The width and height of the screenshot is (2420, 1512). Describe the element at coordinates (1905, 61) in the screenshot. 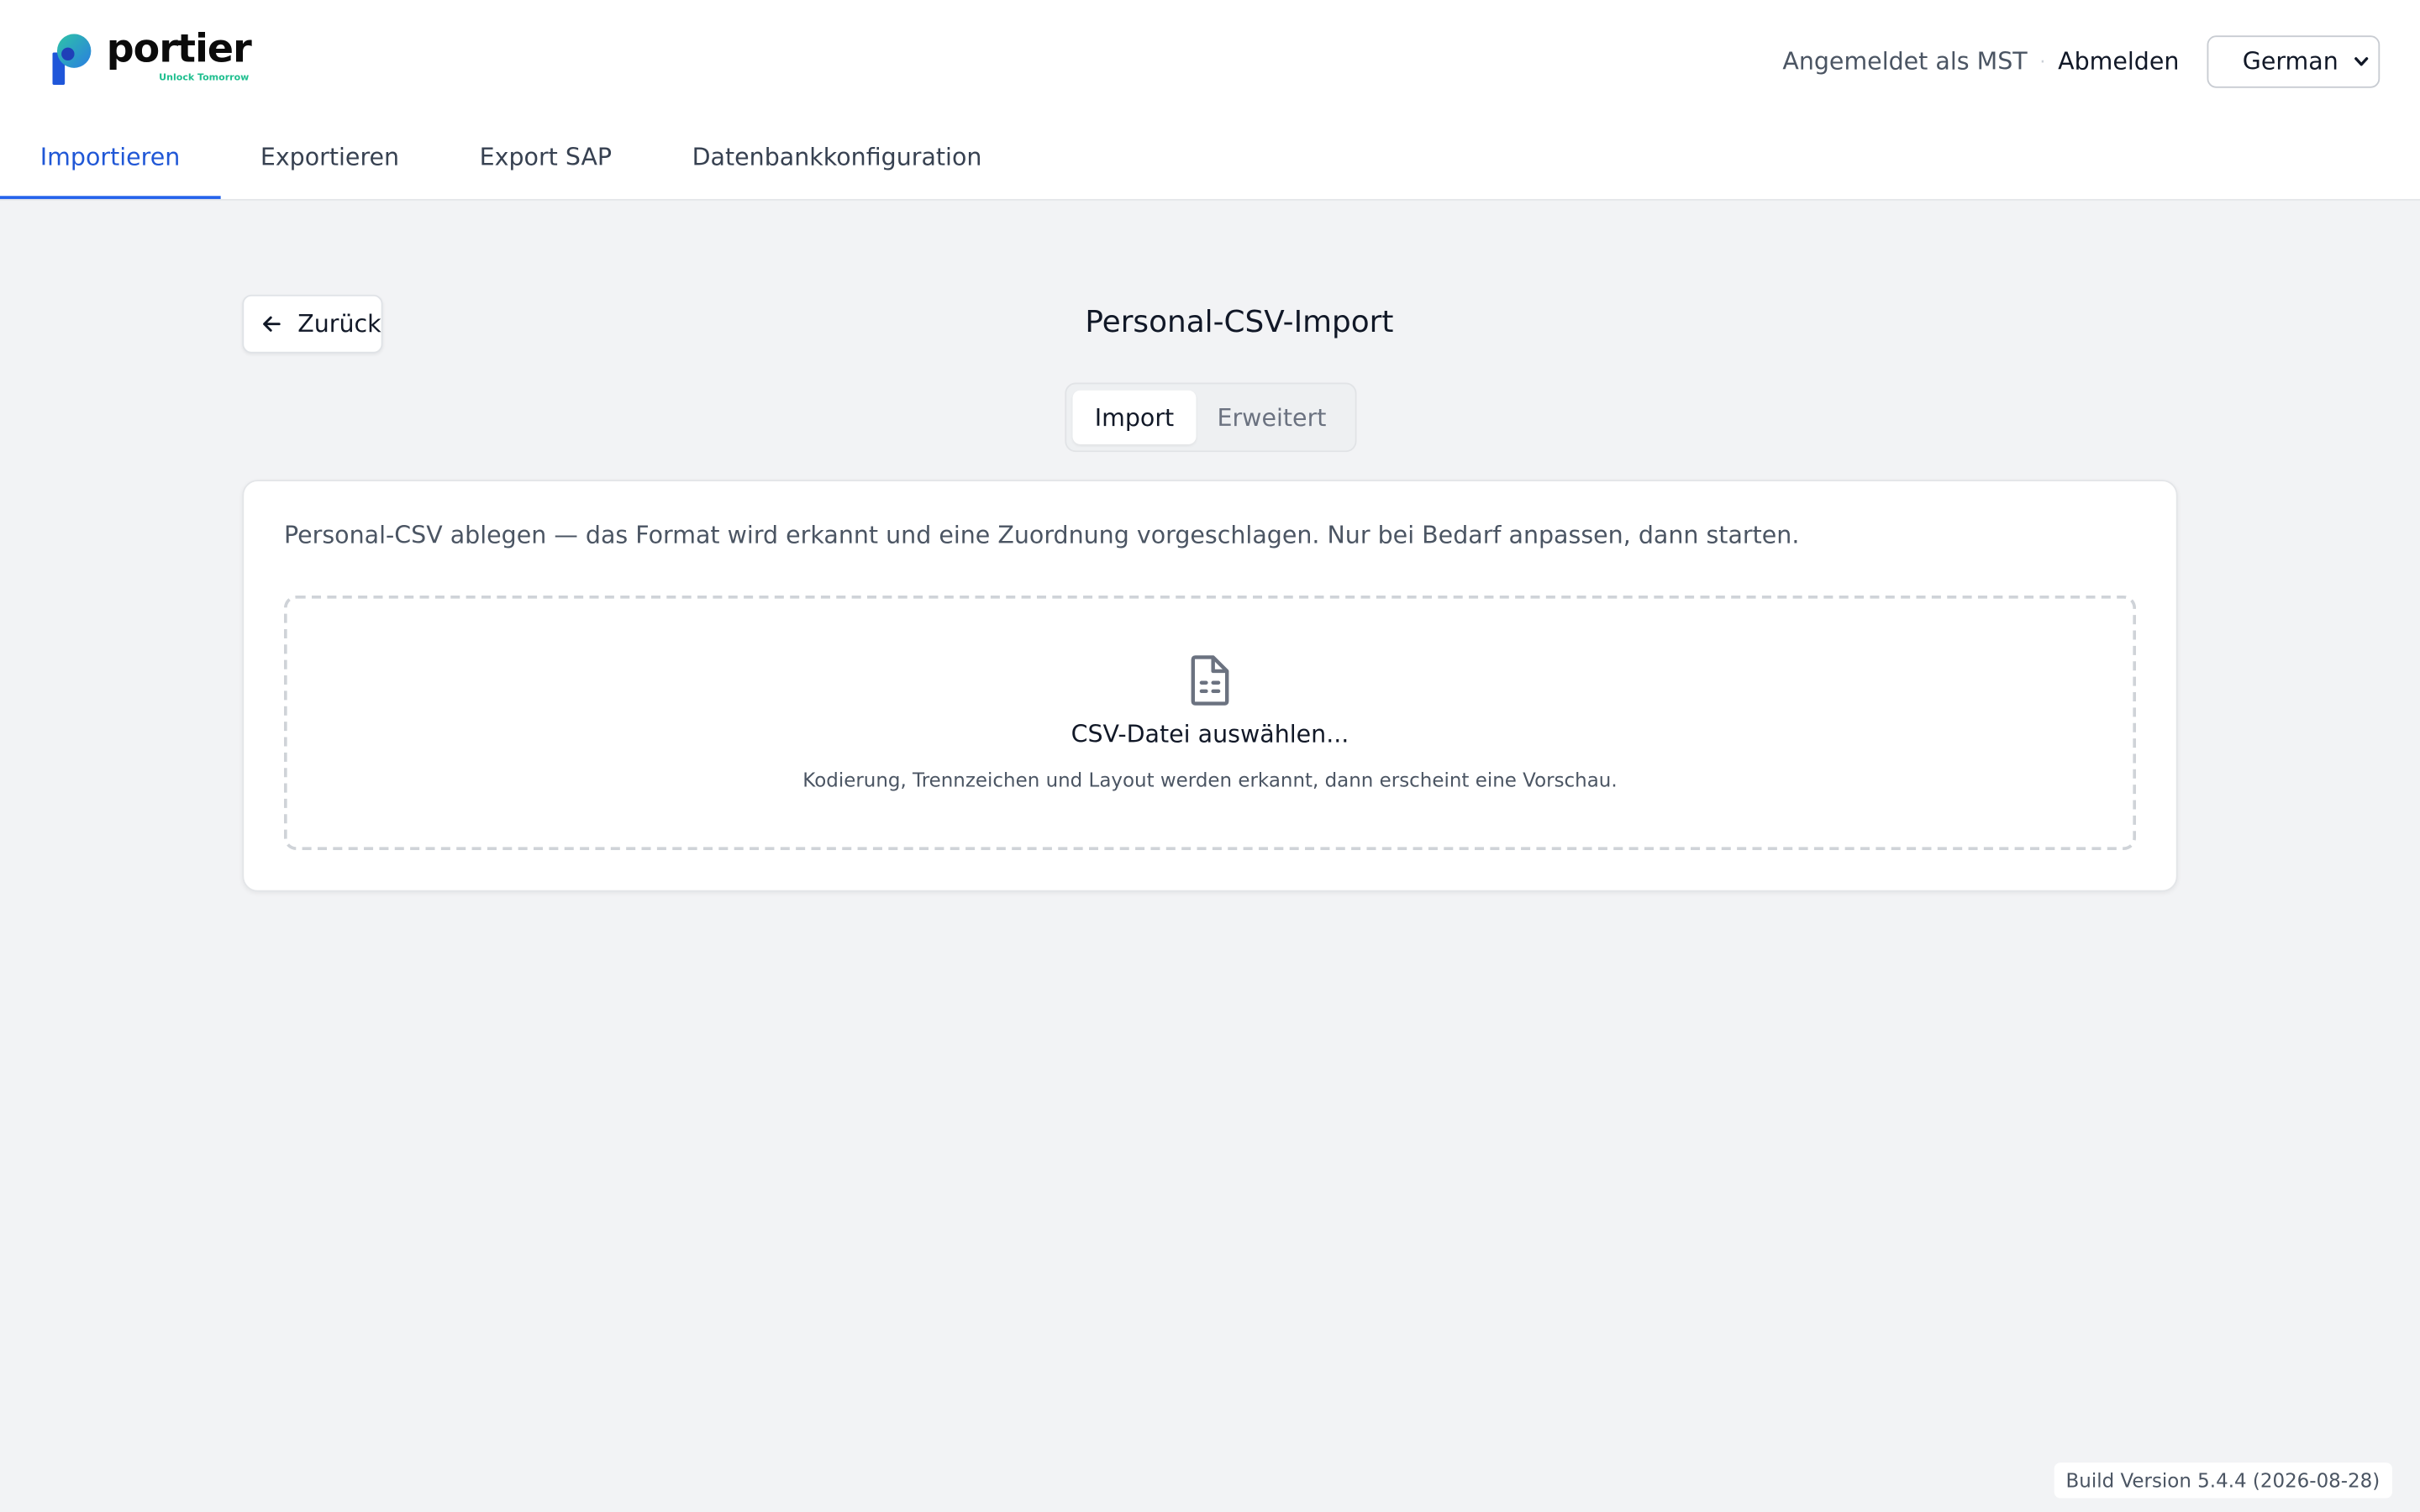

I see `logged-in-user-label: Angemeldet als MST` at that location.